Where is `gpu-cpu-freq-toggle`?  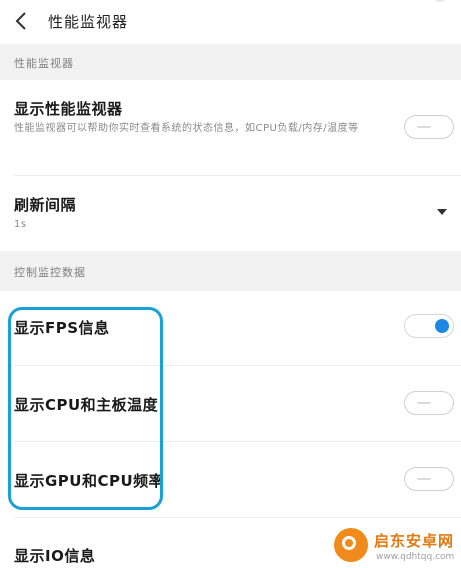
gpu-cpu-freq-toggle is located at coordinates (429, 479).